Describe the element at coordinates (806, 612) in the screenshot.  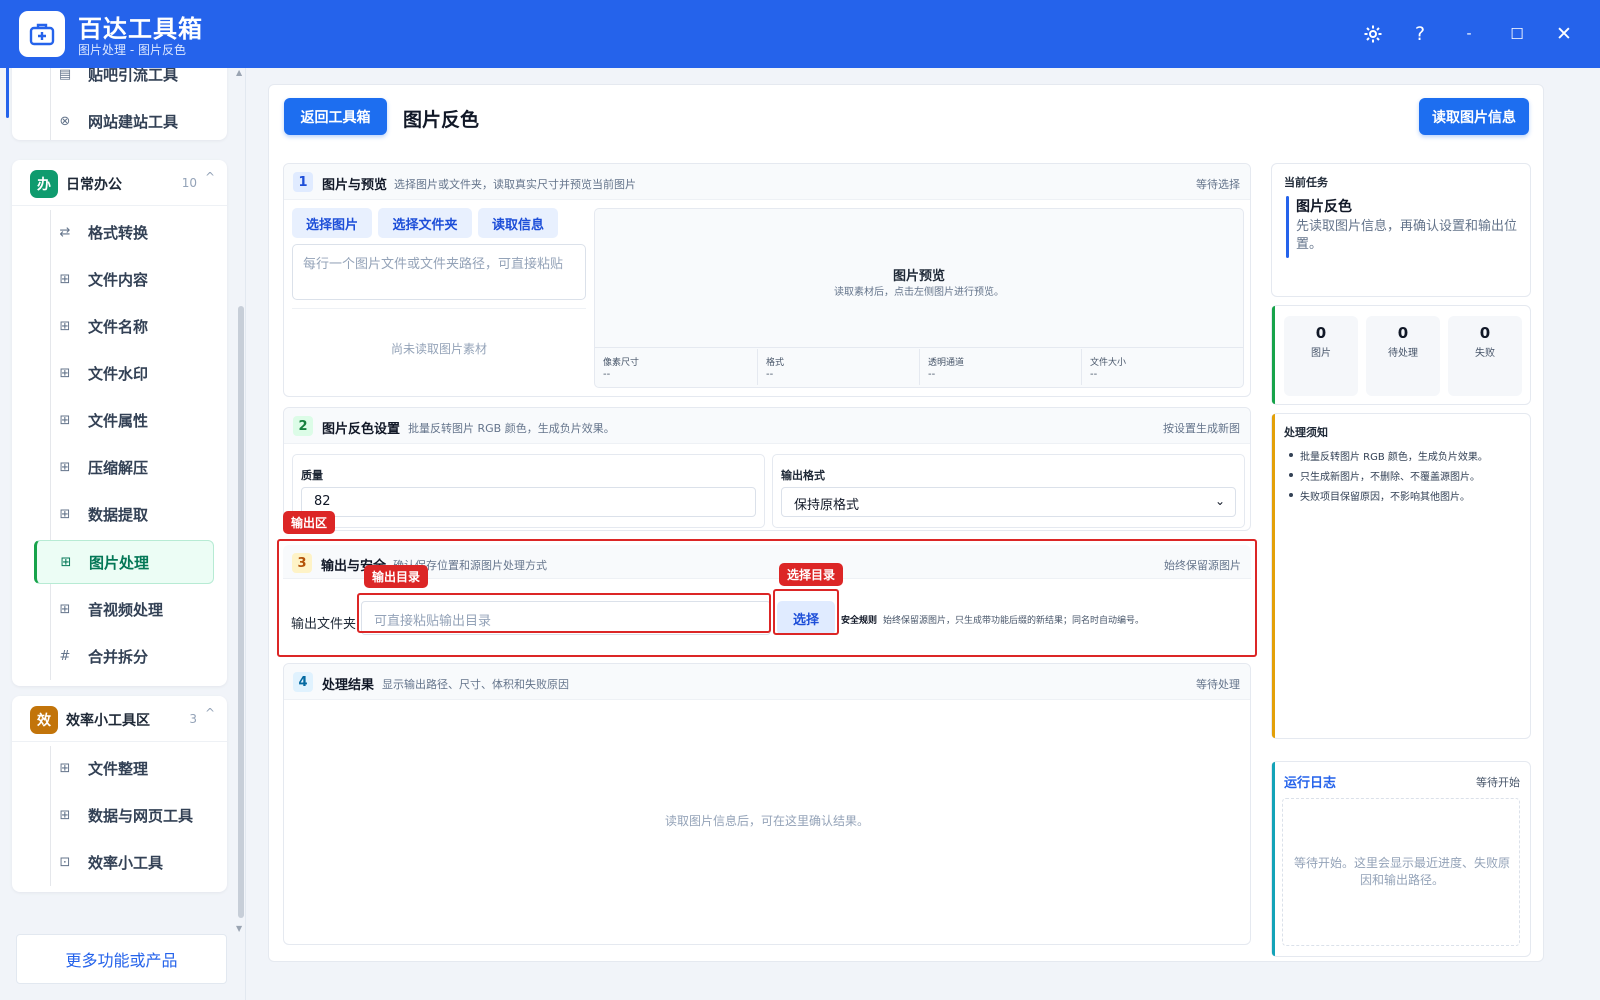
I see `choose-dir-highlight` at that location.